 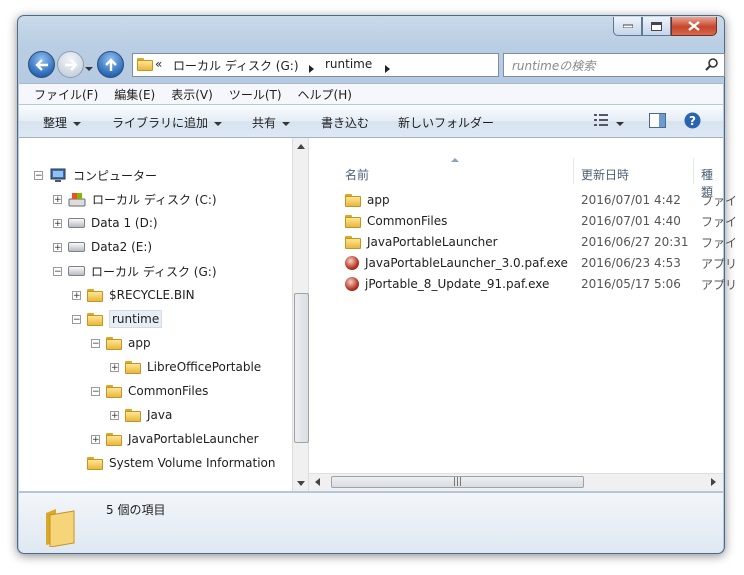 I want to click on chevron-down-icon, so click(x=620, y=123).